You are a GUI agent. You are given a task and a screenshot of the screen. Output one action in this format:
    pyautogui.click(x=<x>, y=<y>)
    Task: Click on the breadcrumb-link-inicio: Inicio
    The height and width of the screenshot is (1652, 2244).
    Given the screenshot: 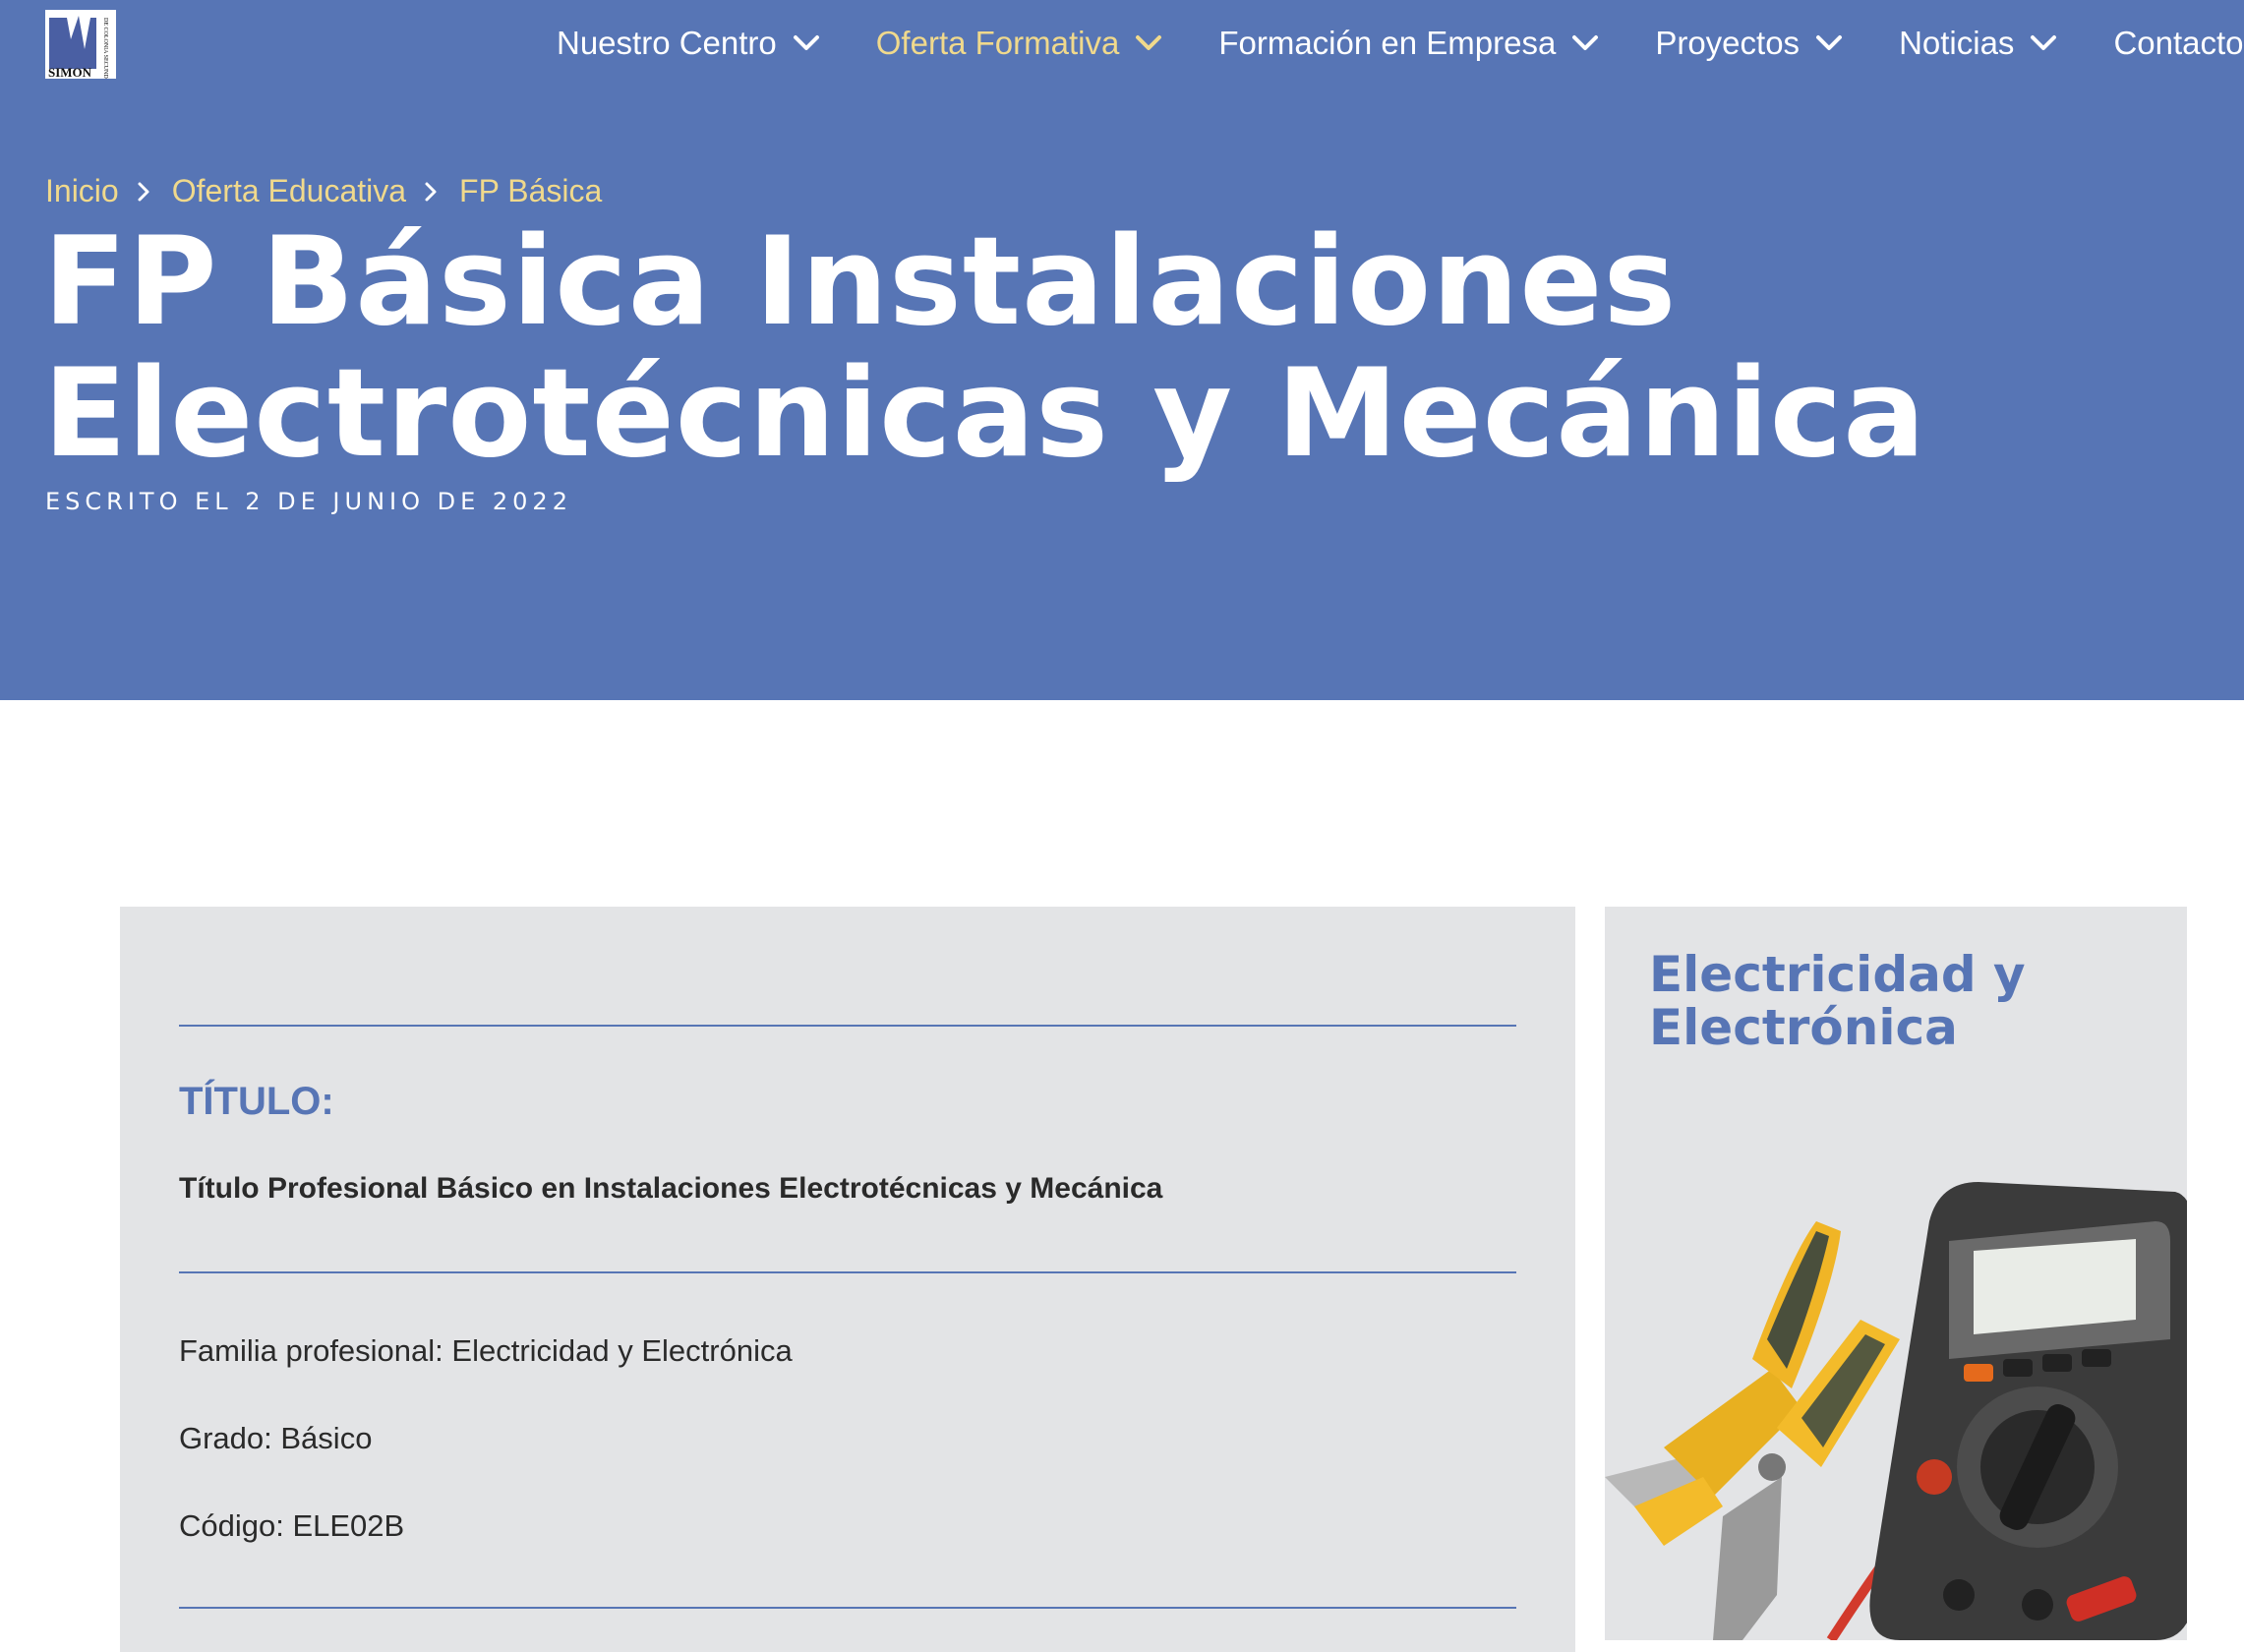 What is the action you would take?
    pyautogui.click(x=82, y=191)
    